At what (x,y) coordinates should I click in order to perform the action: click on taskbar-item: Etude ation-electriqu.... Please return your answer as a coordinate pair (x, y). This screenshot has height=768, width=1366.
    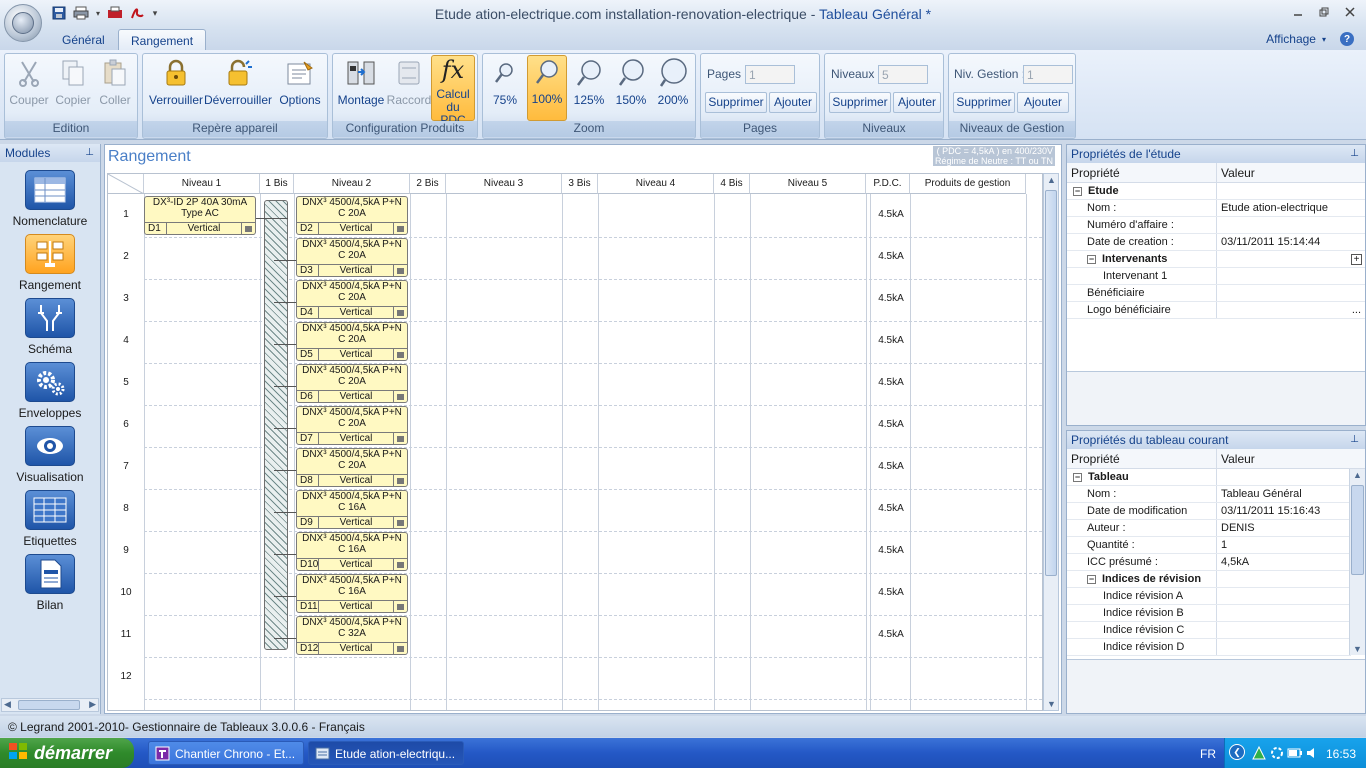
    Looking at the image, I should click on (386, 753).